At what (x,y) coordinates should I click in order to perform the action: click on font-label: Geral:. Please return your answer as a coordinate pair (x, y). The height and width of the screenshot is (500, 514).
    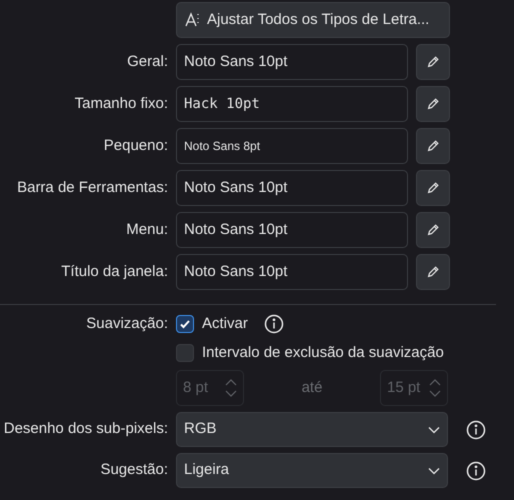
    Looking at the image, I should click on (147, 62).